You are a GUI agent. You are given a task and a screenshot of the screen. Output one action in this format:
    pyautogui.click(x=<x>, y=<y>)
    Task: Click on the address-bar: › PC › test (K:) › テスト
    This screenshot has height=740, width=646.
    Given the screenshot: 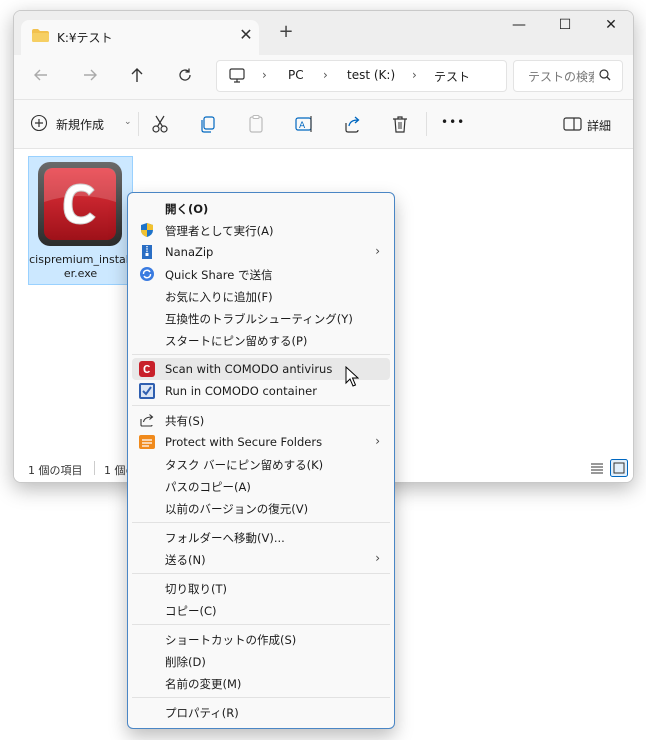 What is the action you would take?
    pyautogui.click(x=361, y=76)
    